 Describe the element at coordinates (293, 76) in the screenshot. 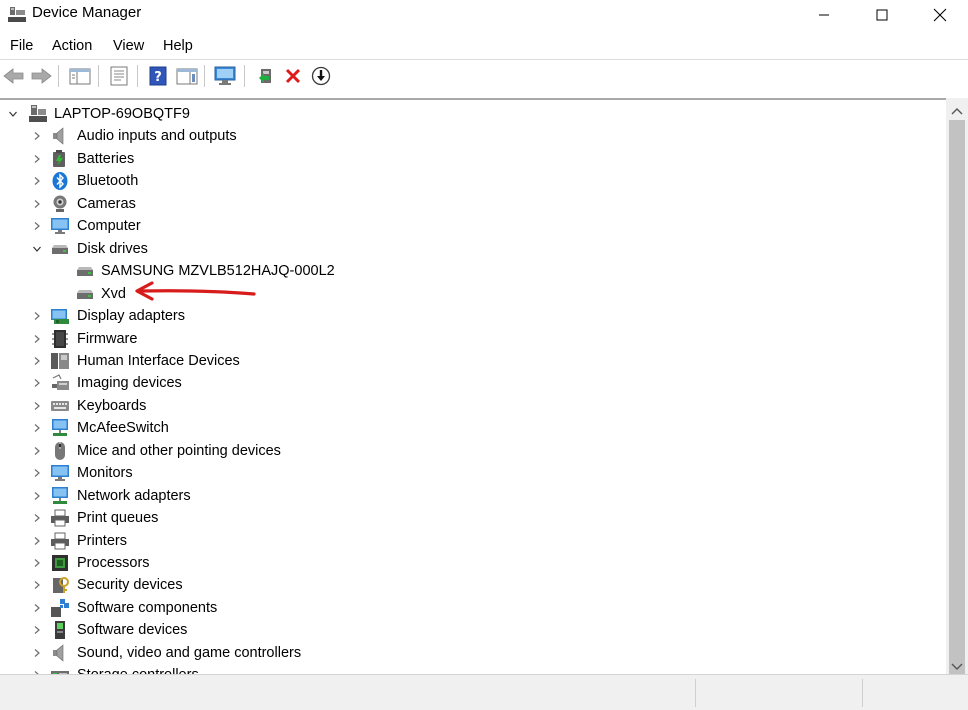

I see `uninstall-device-icon` at that location.